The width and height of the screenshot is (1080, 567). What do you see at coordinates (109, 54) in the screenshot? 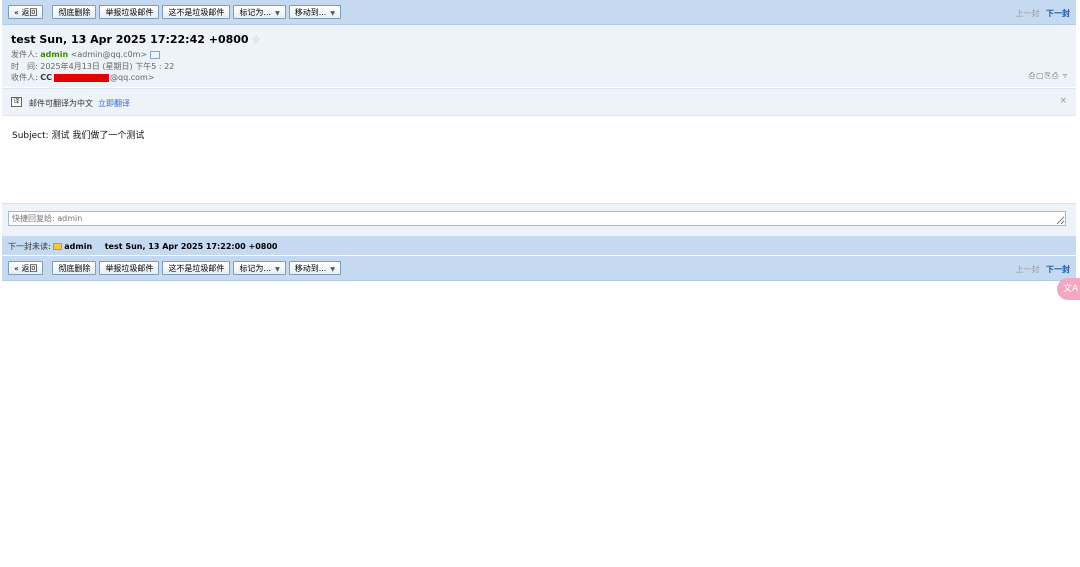
I see `sender-address: <admin@qq.c0m>` at bounding box center [109, 54].